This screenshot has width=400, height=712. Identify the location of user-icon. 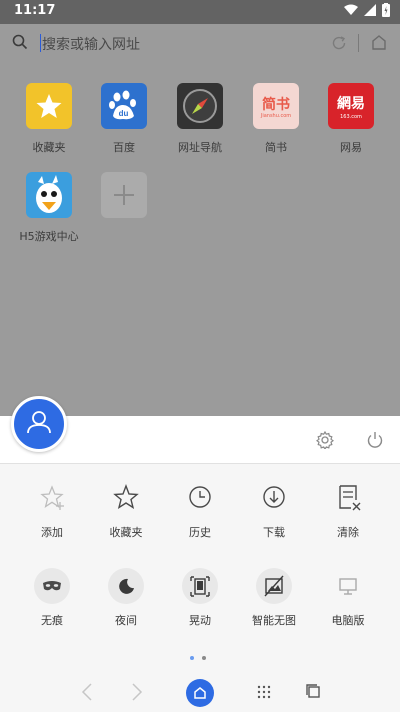
(39, 422).